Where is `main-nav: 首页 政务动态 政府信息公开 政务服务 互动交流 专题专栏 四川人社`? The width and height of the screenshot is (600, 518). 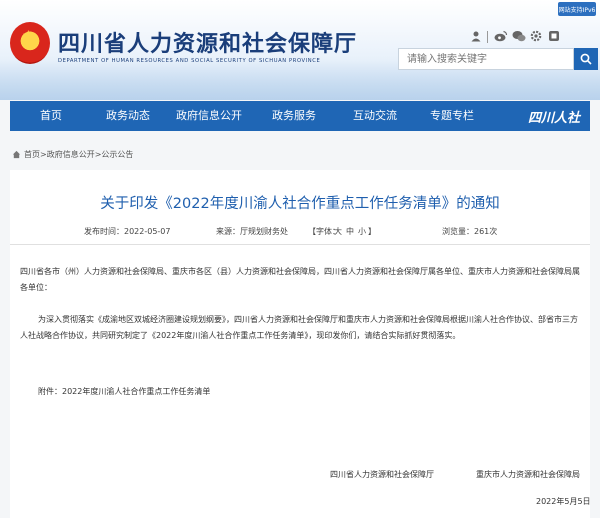
main-nav: 首页 政务动态 政府信息公开 政务服务 互动交流 专题专栏 四川人社 is located at coordinates (300, 116).